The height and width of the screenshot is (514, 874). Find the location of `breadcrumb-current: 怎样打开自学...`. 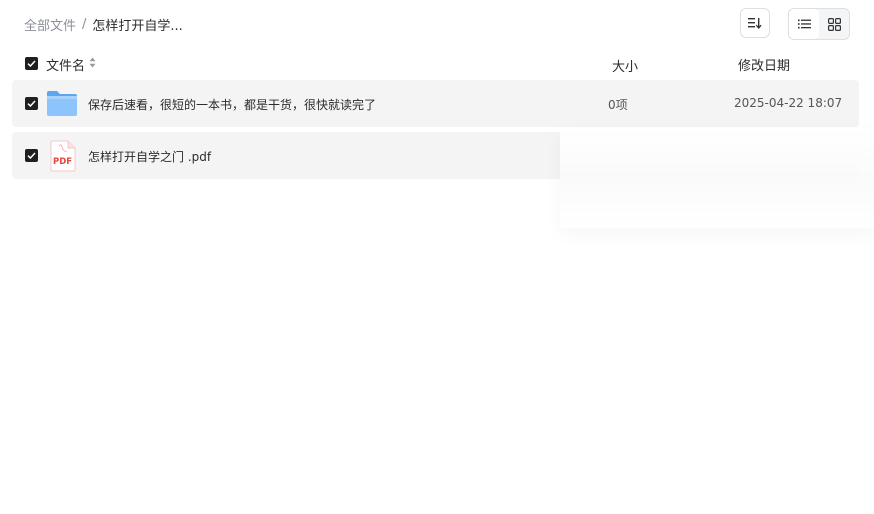

breadcrumb-current: 怎样打开自学... is located at coordinates (137, 26).